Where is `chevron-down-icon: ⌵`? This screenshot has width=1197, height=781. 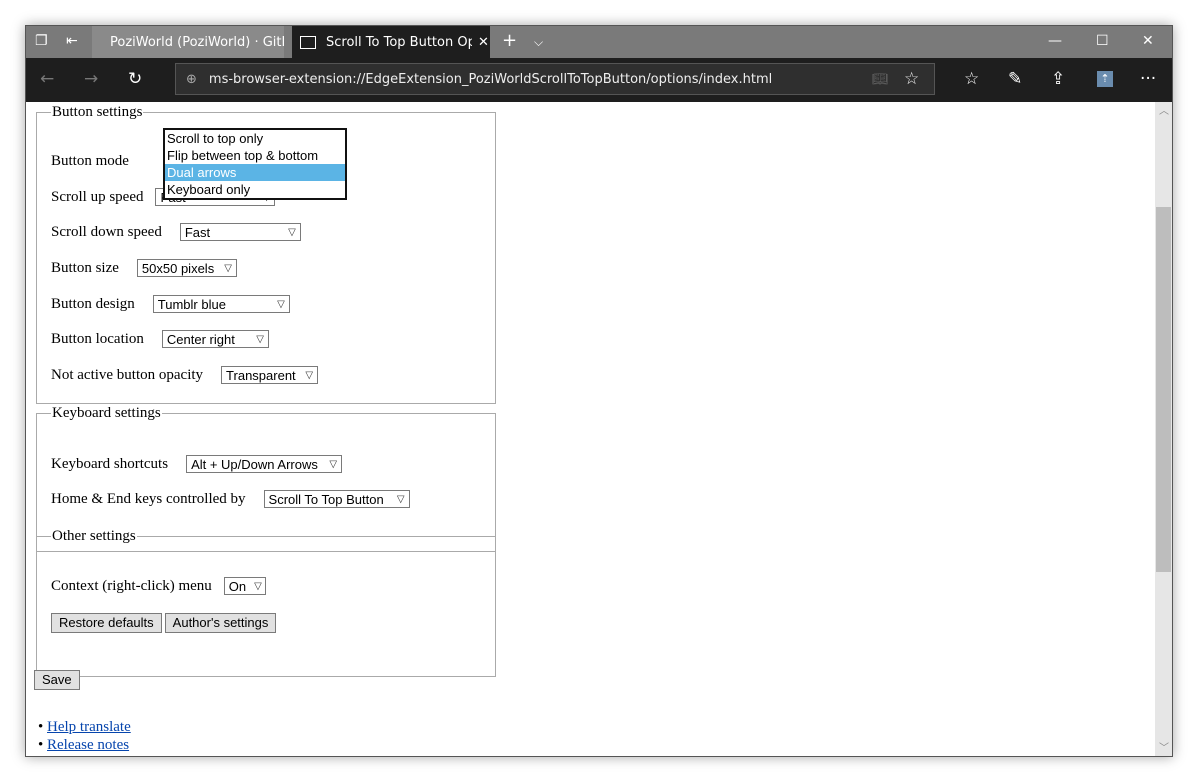 chevron-down-icon: ⌵ is located at coordinates (538, 42).